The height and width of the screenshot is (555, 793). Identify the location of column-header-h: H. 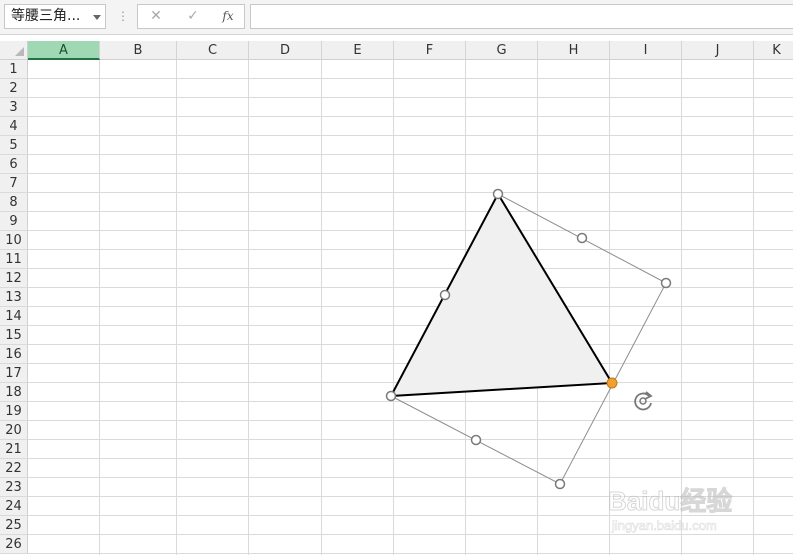
(574, 50).